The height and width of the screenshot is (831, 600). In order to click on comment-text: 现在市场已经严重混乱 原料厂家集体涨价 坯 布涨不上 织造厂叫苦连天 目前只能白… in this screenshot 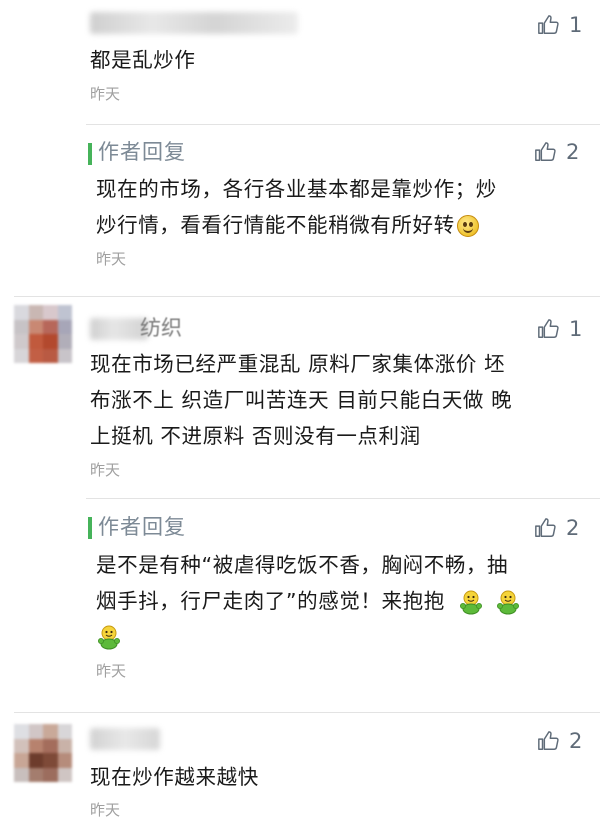, I will do `click(301, 400)`.